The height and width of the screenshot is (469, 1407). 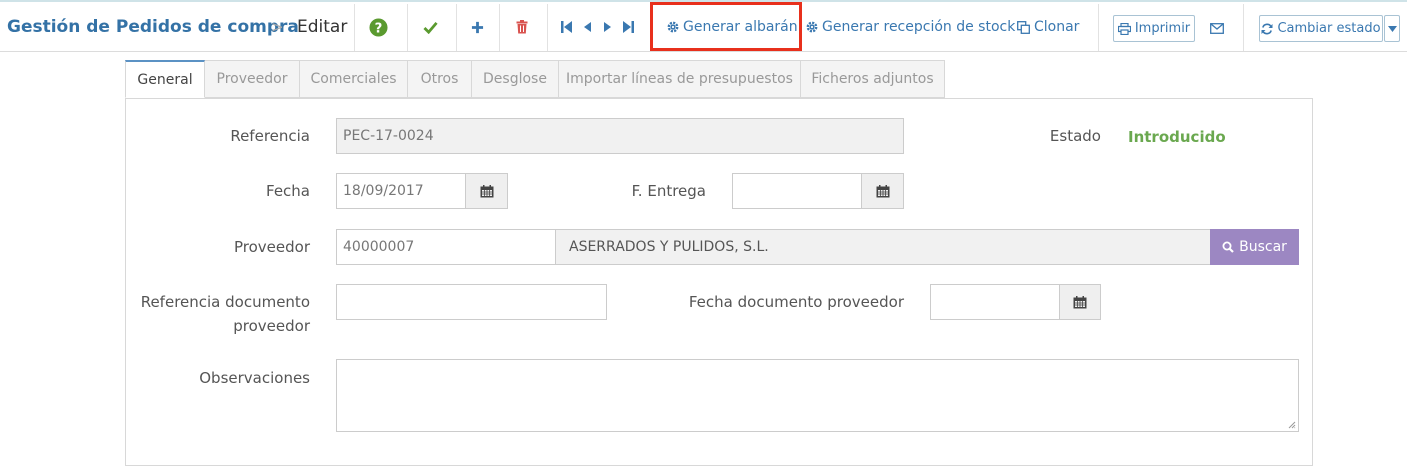 What do you see at coordinates (1228, 247) in the screenshot?
I see `search-icon` at bounding box center [1228, 247].